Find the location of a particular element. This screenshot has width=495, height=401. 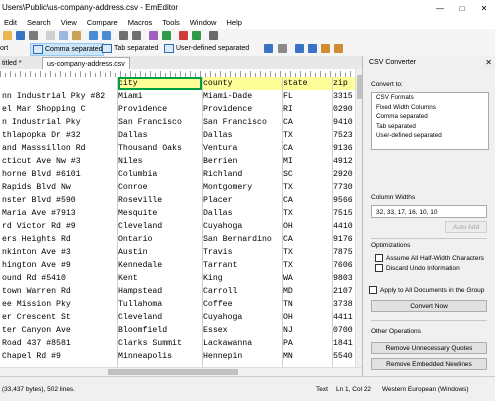

menu-view: View is located at coordinates (69, 22).